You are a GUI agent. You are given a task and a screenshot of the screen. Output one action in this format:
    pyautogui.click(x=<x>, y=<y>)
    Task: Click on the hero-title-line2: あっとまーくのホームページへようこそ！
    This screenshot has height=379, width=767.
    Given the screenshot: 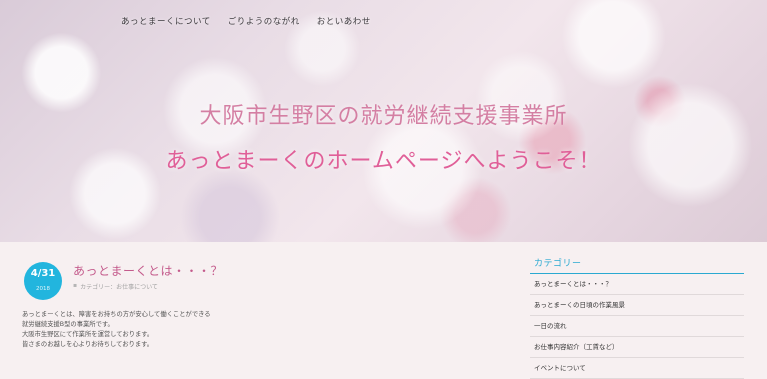 What is the action you would take?
    pyautogui.click(x=383, y=161)
    